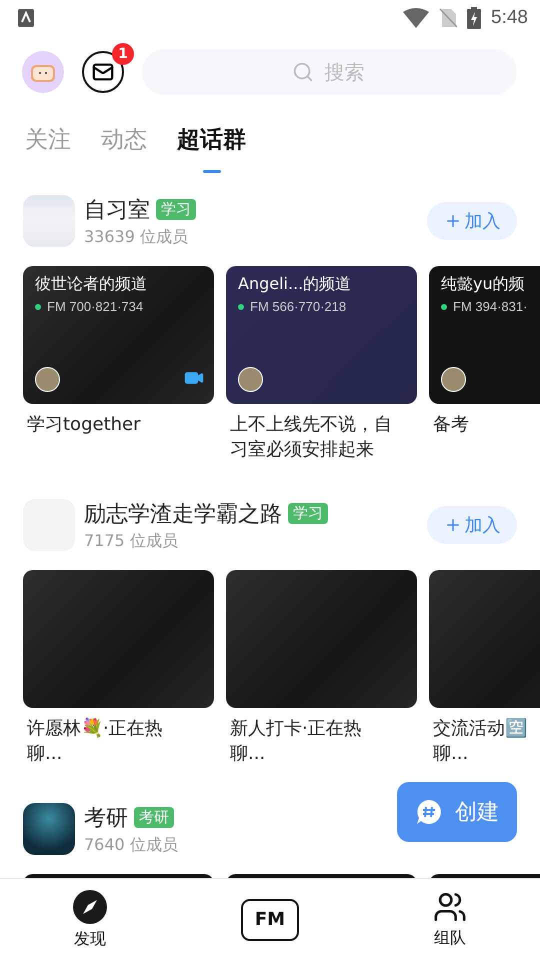 This screenshot has height=960, width=540. What do you see at coordinates (211, 139) in the screenshot?
I see `tab: 超话群` at bounding box center [211, 139].